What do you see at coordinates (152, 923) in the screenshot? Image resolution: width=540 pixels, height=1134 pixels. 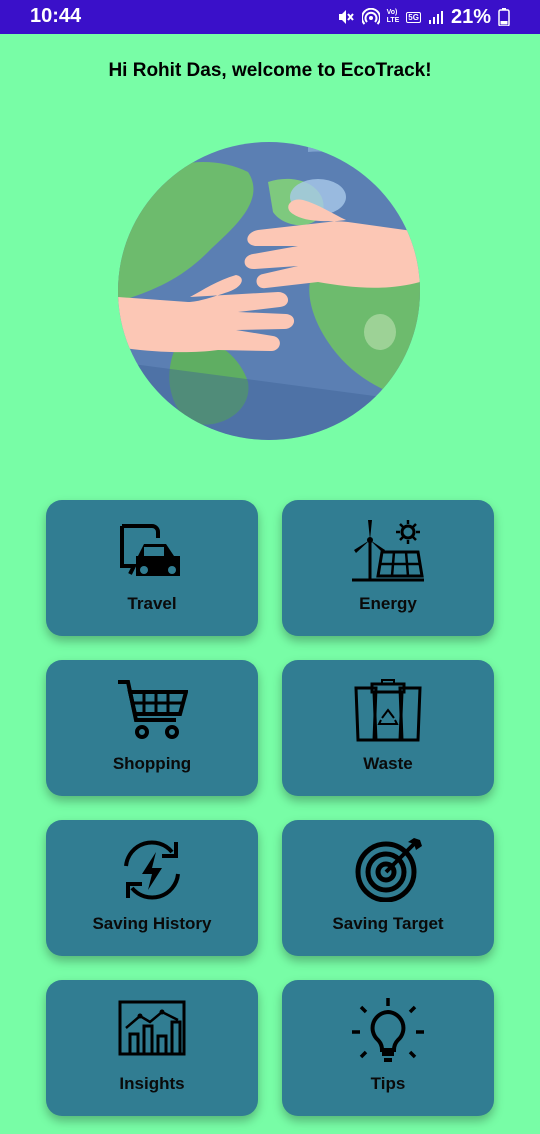 I see `tile-label: Saving History` at bounding box center [152, 923].